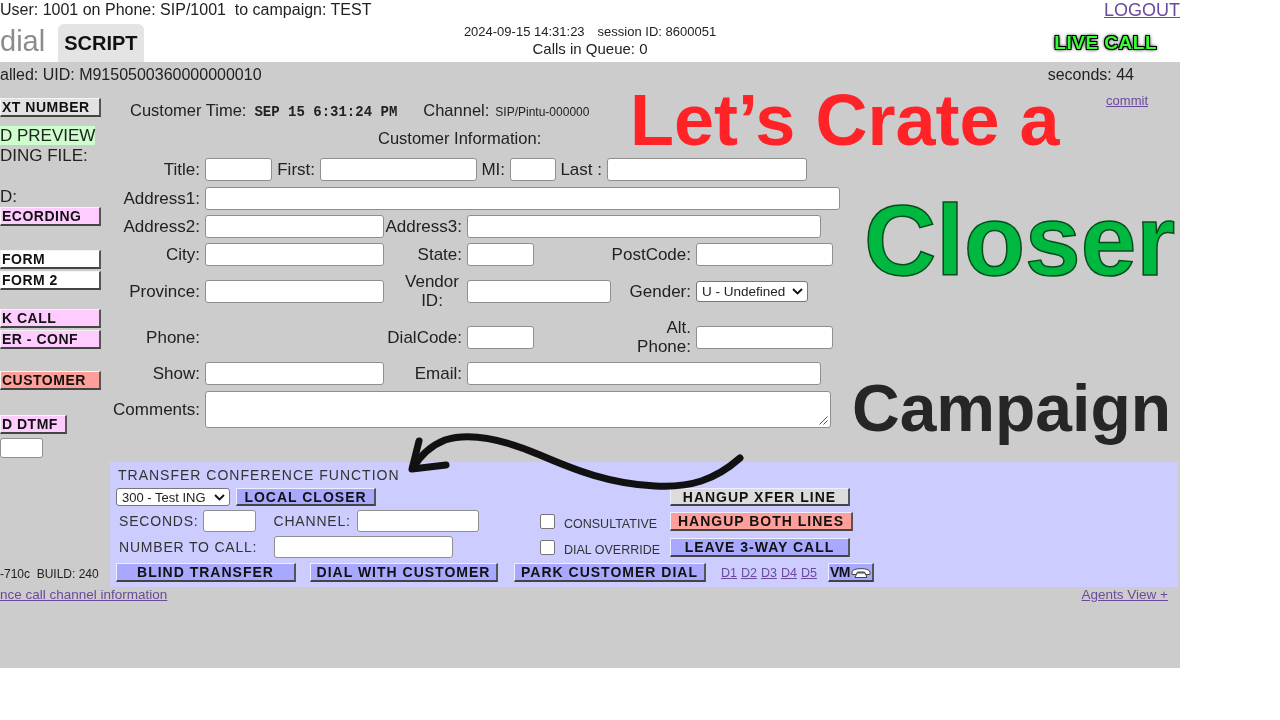 The width and height of the screenshot is (1280, 720). I want to click on action-button: ECORDING, so click(50, 216).